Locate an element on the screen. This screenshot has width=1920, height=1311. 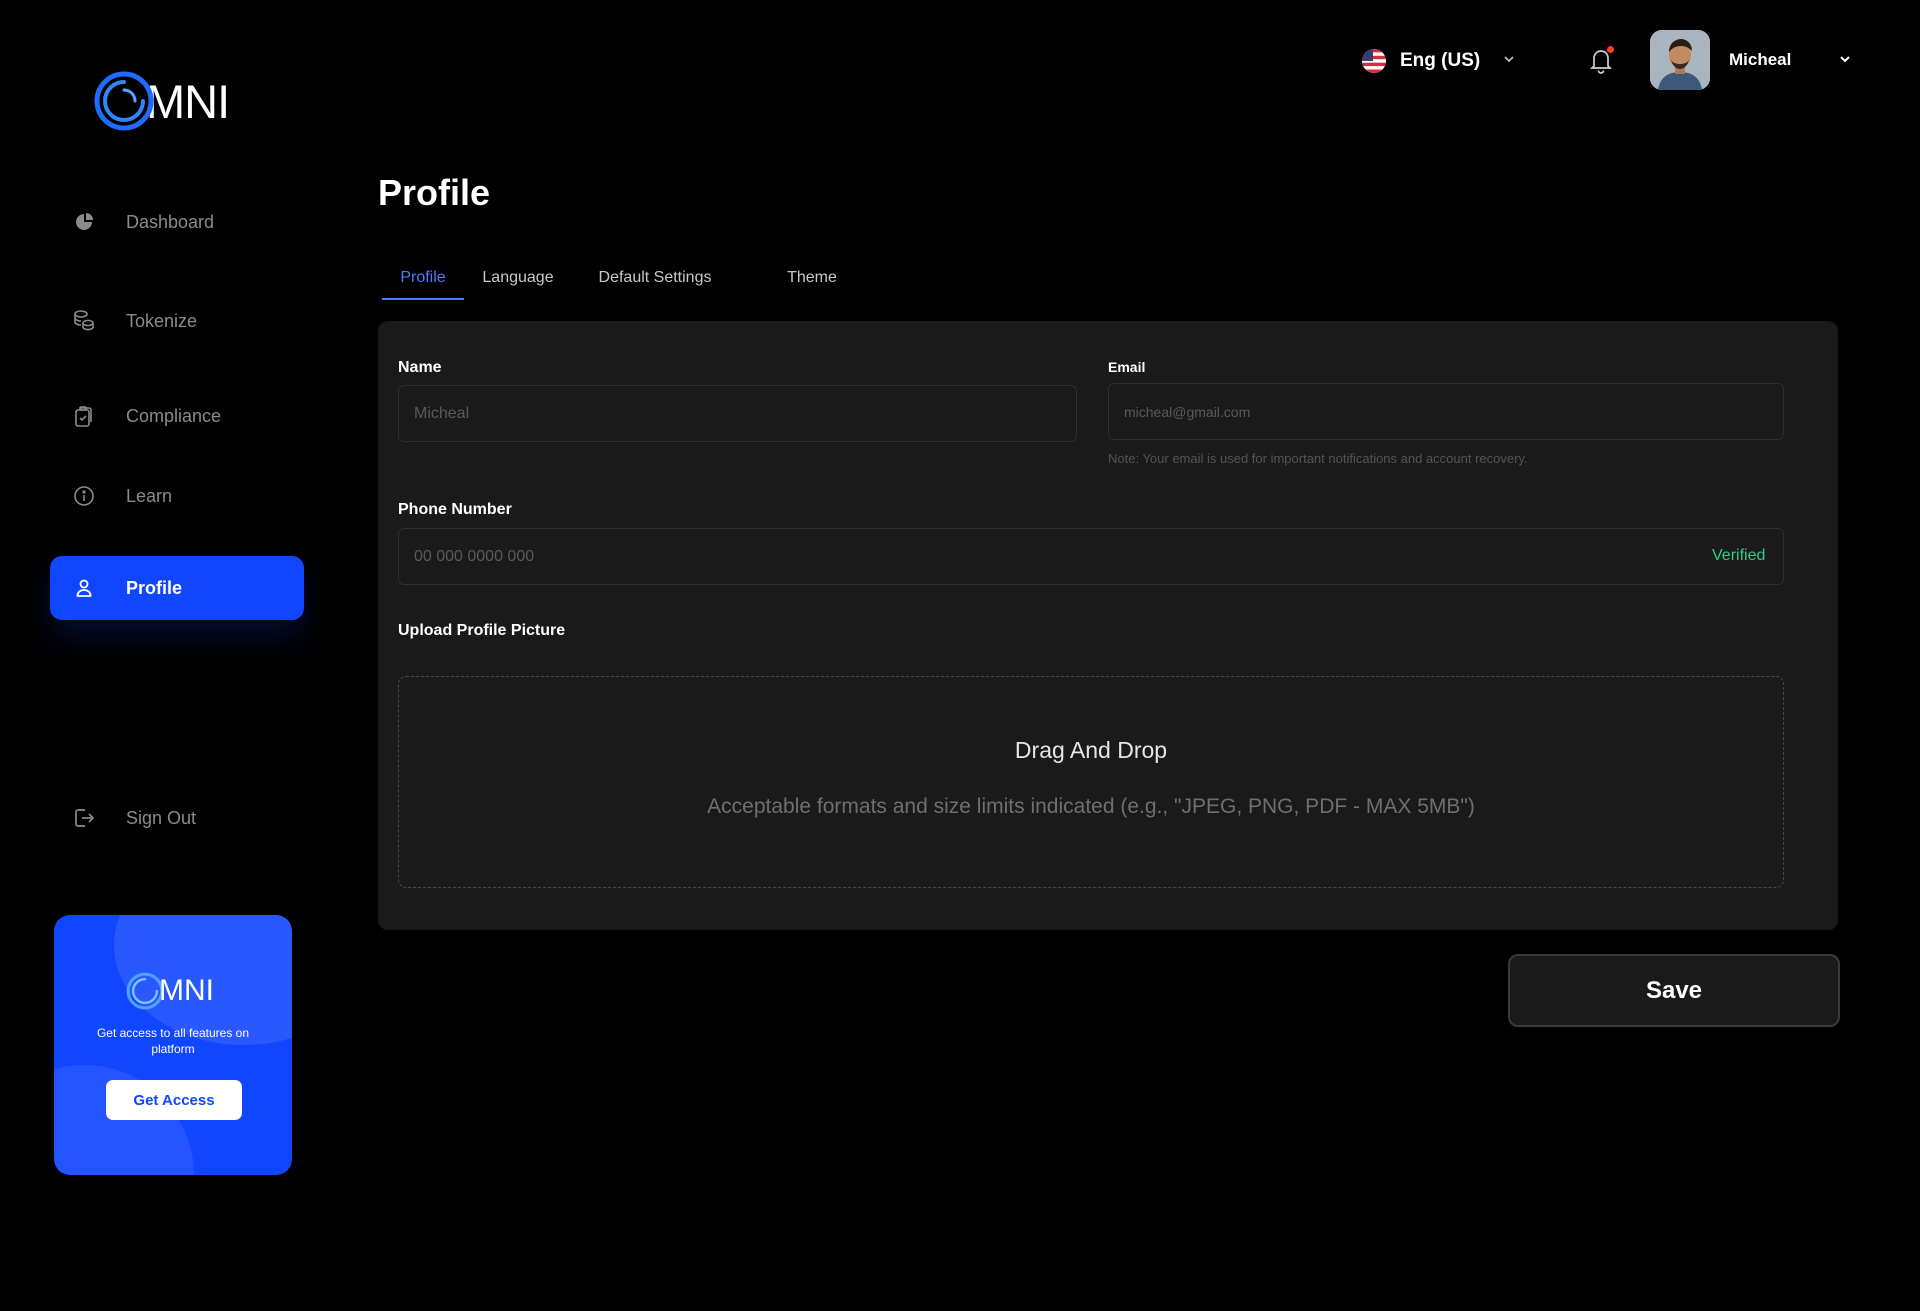
get-access-button: Get Access is located at coordinates (174, 1100).